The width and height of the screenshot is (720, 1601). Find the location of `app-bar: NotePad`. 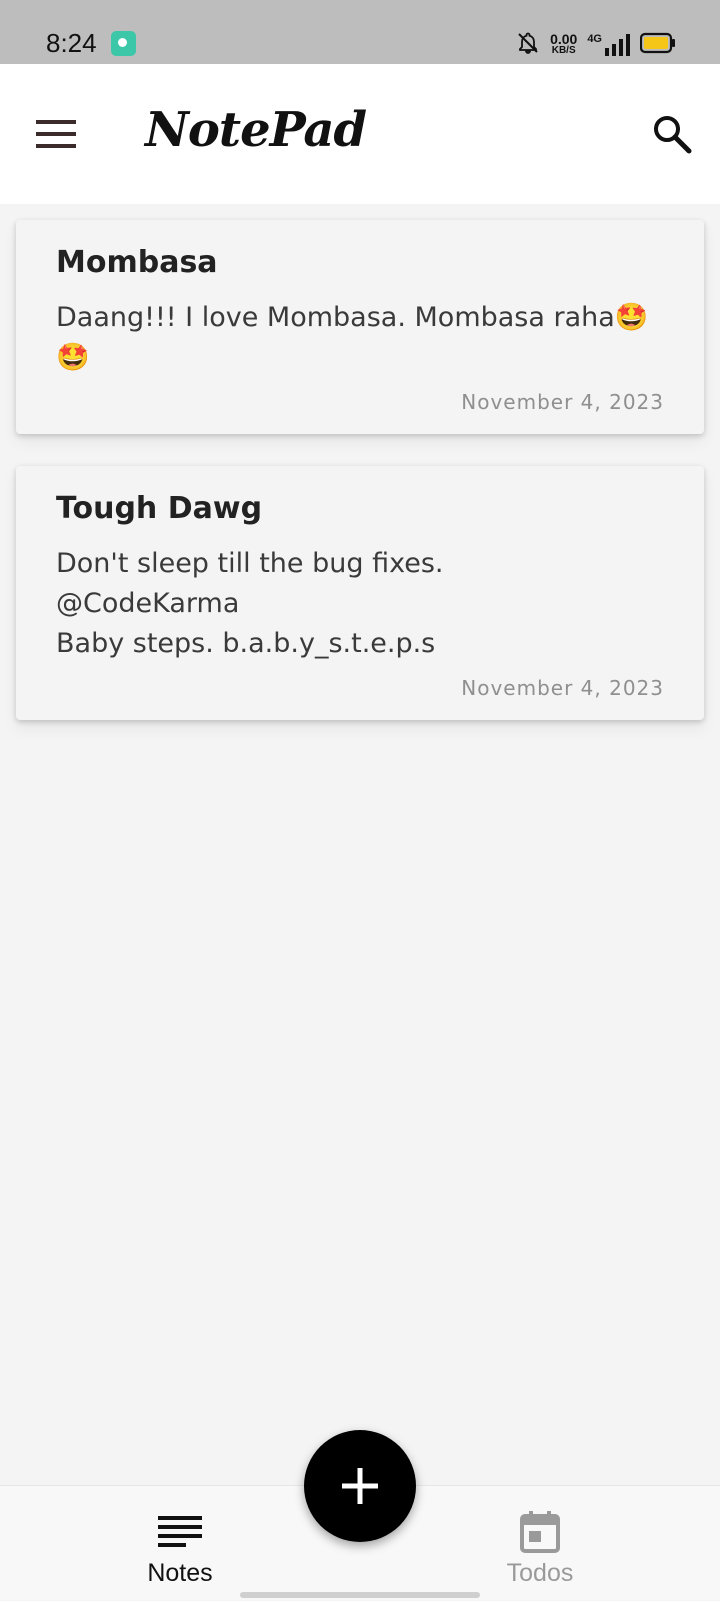

app-bar: NotePad is located at coordinates (360, 134).